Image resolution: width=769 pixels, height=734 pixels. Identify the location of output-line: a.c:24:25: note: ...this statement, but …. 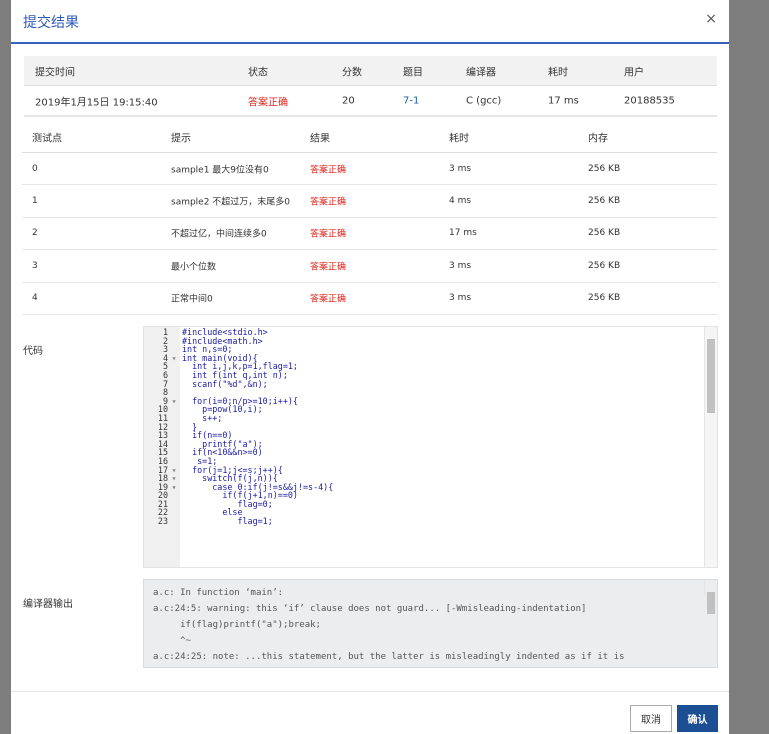
(389, 657).